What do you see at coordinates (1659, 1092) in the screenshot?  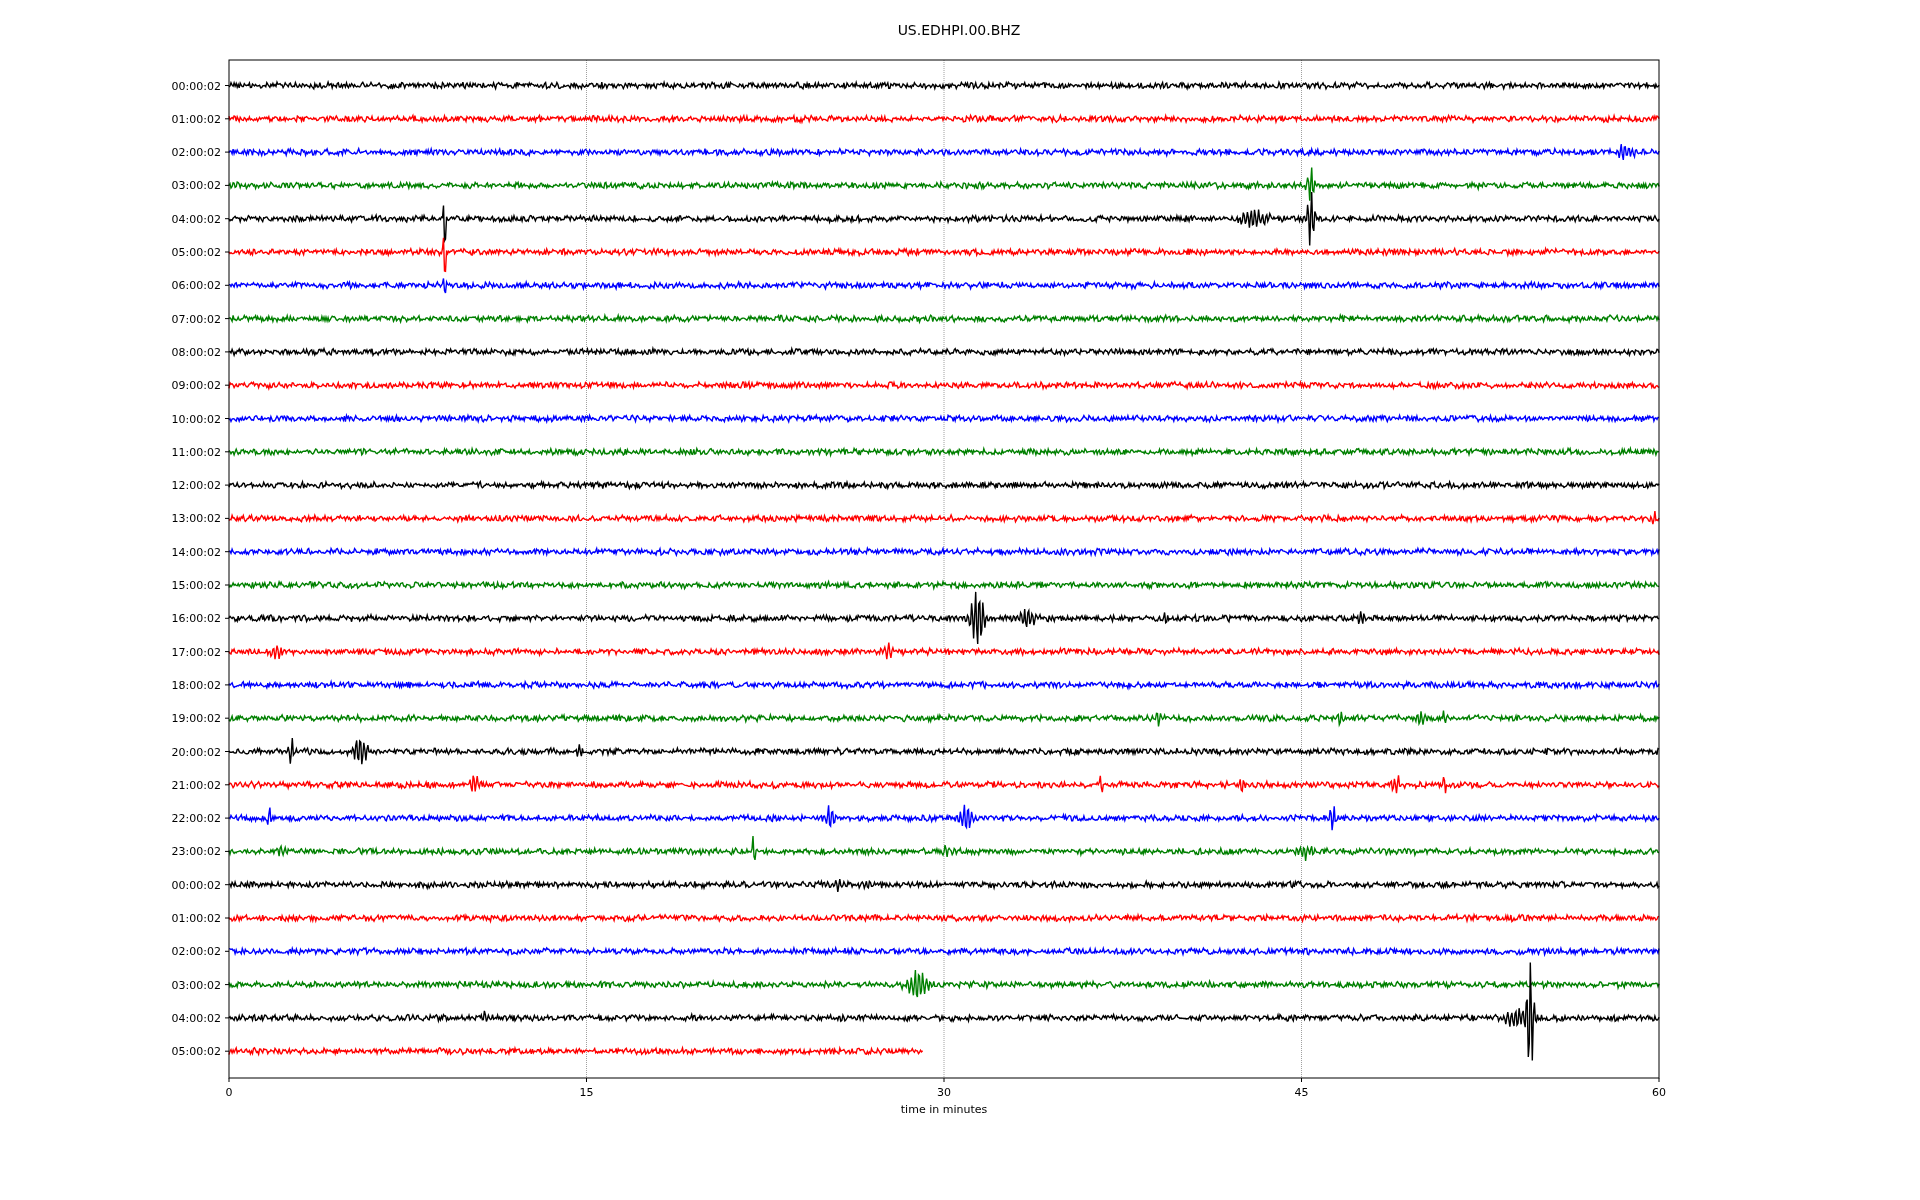 I see `x-tick-label: 60` at bounding box center [1659, 1092].